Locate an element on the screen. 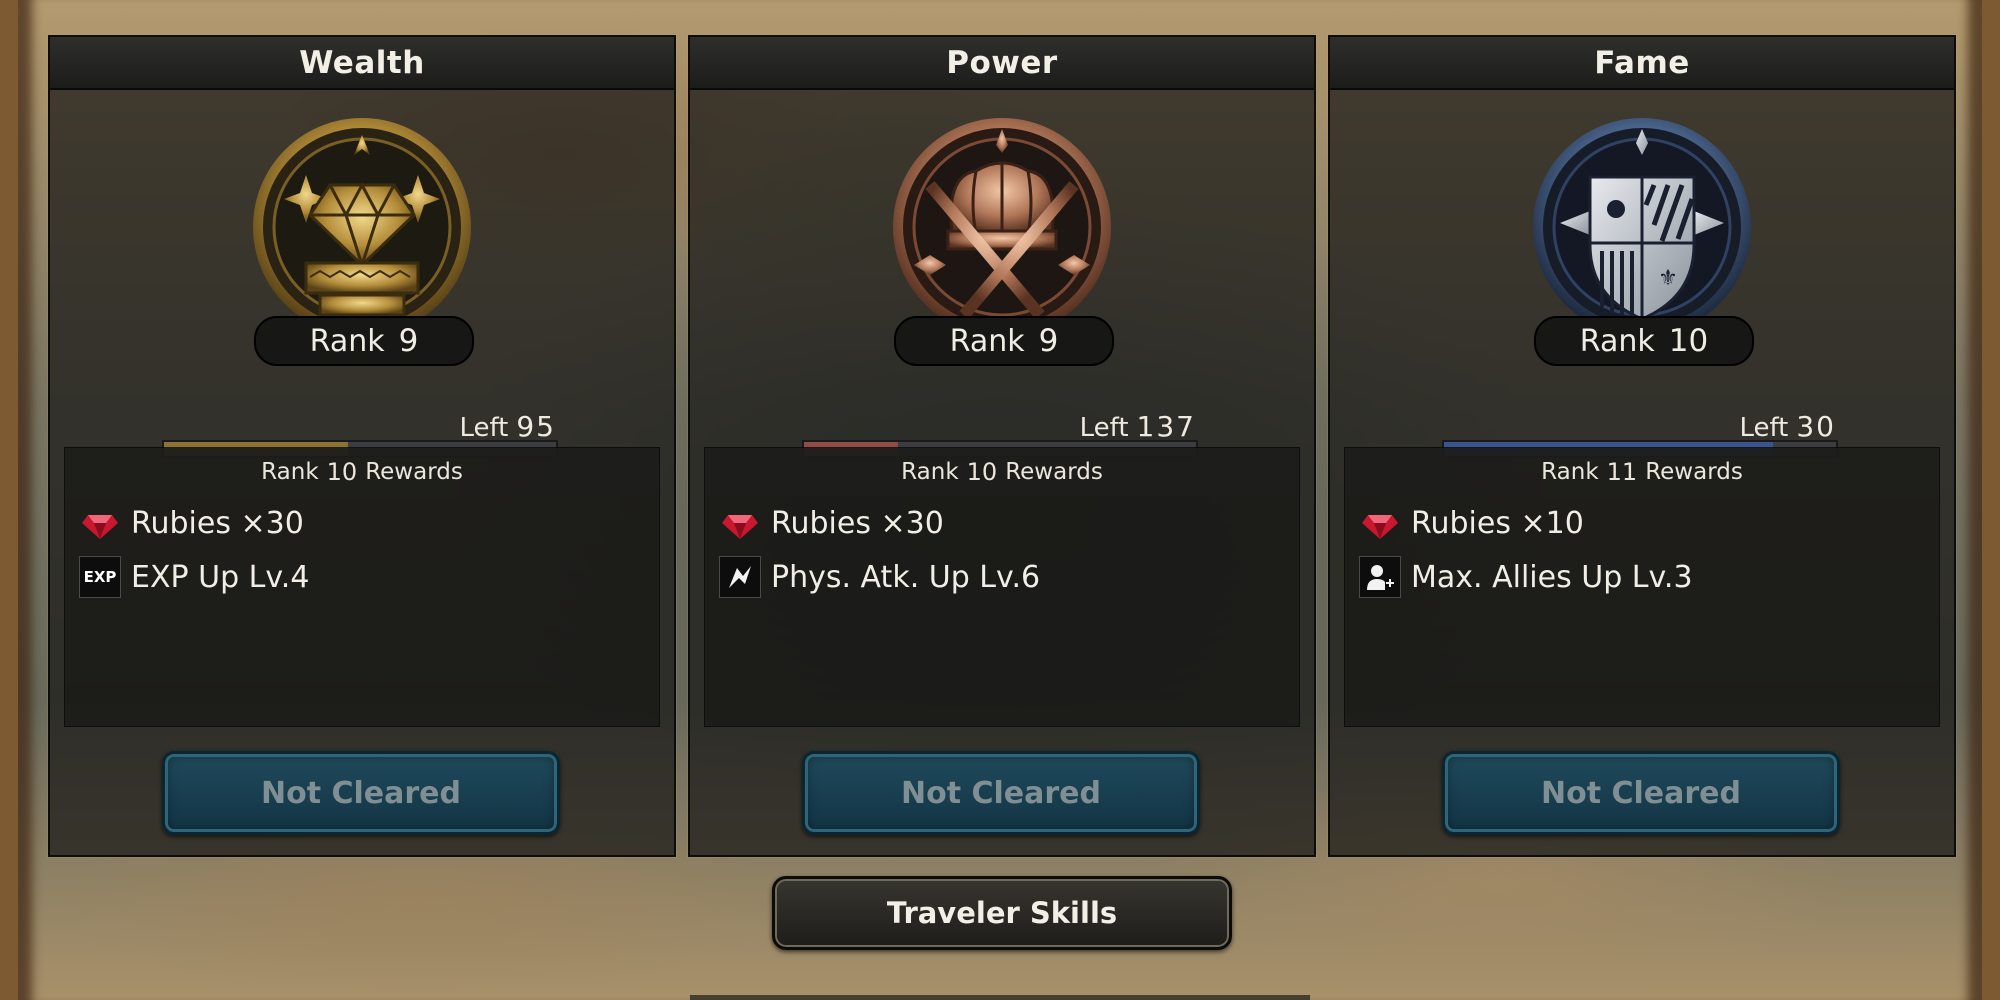 Image resolution: width=2000 pixels, height=1000 pixels. exp-icon: EXP is located at coordinates (100, 577).